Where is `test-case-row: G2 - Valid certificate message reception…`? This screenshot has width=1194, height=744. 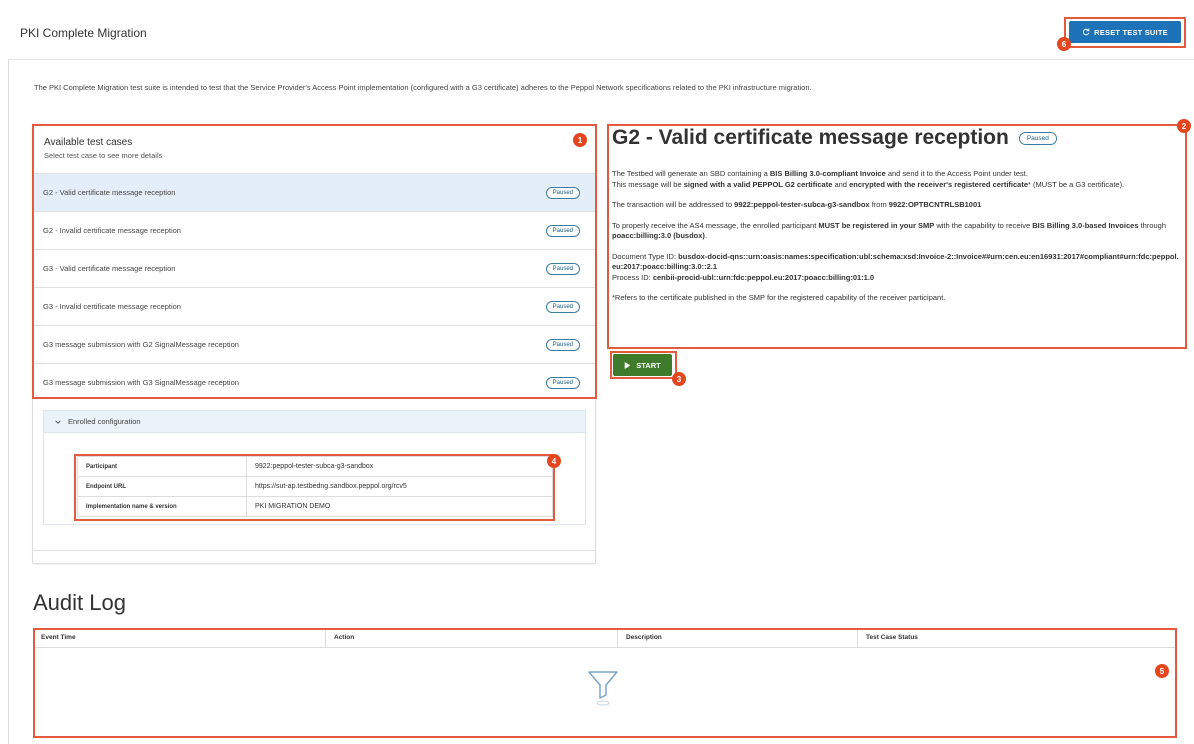
test-case-row: G2 - Valid certificate message reception… is located at coordinates (314, 192).